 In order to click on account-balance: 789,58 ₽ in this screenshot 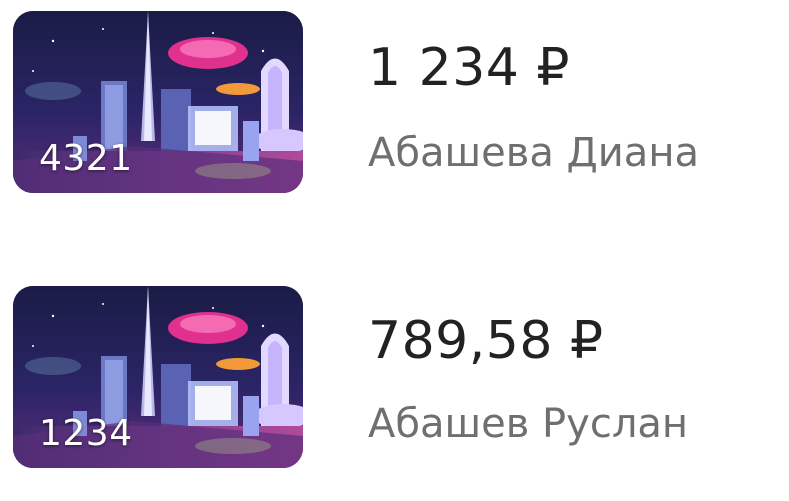, I will do `click(486, 341)`.